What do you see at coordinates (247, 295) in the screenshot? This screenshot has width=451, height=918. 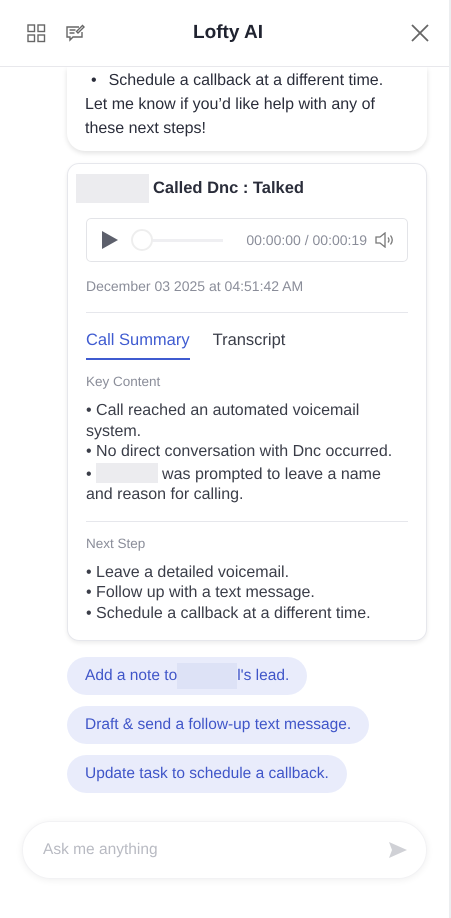 I see `call-date: December 03 2025 at 04:51:42 AM` at bounding box center [247, 295].